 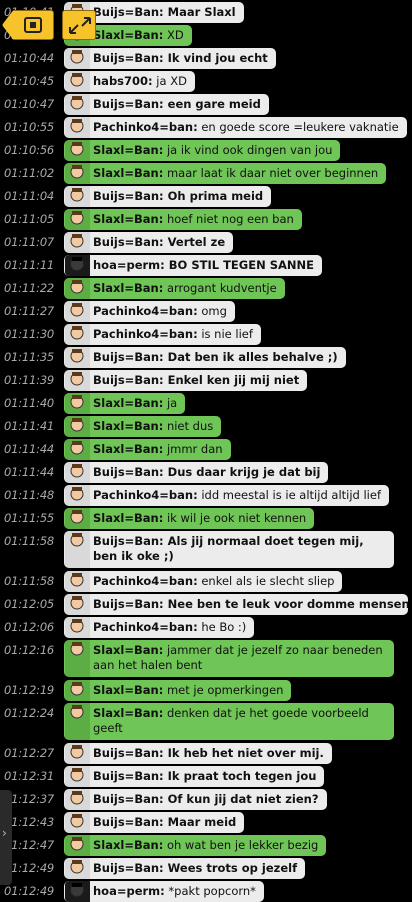 I want to click on sidebar-toggle: ›, so click(x=6, y=837).